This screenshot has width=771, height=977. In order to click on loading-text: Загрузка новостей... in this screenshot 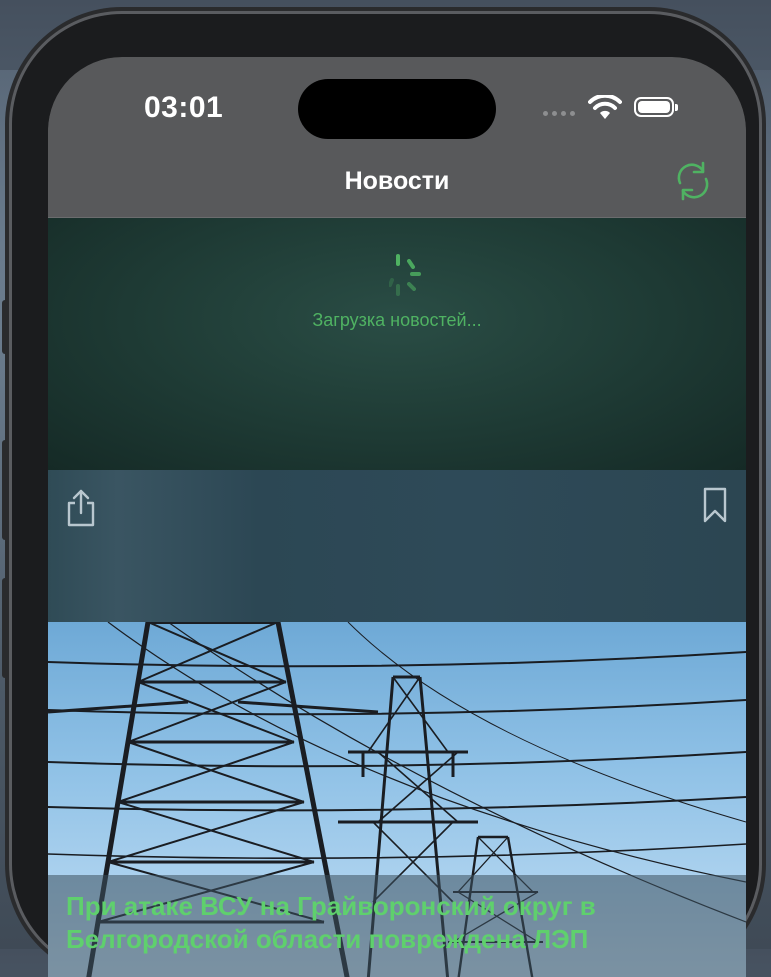, I will do `click(397, 320)`.